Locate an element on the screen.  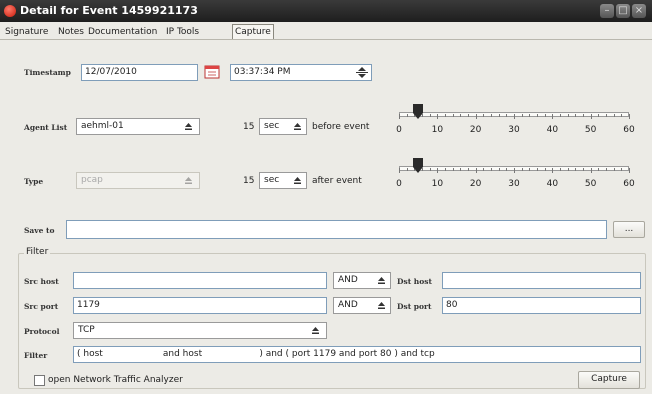
src-host-field is located at coordinates (200, 280).